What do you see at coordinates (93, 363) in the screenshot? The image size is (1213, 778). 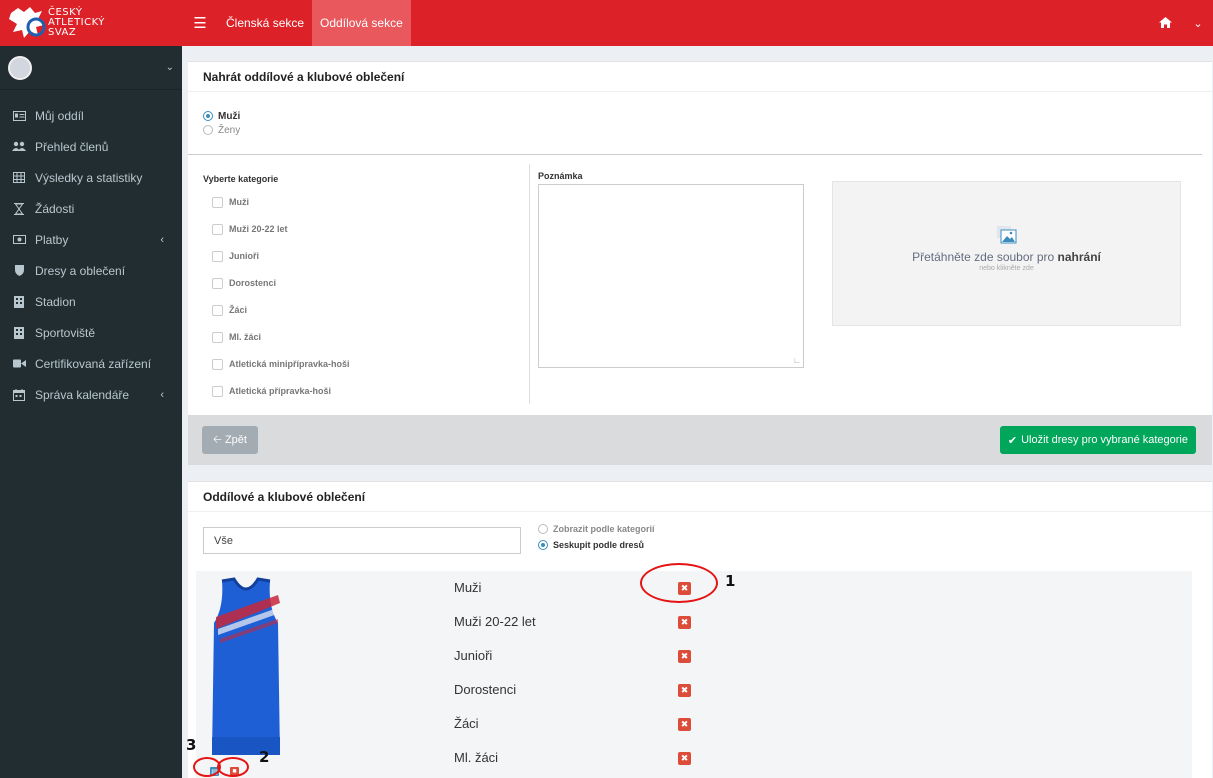 I see `sidebar-item-label: Certifikovaná zařízení` at bounding box center [93, 363].